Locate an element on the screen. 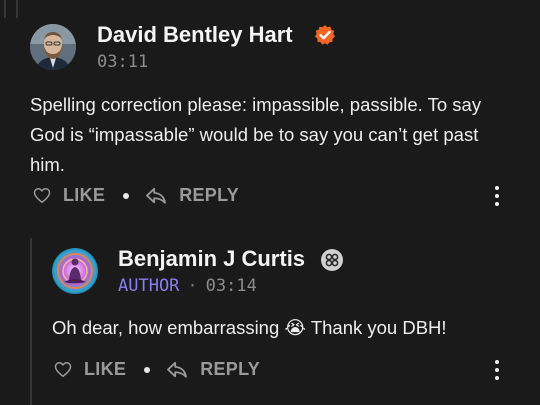  reply-actions: LIKE REPLY is located at coordinates (157, 369).